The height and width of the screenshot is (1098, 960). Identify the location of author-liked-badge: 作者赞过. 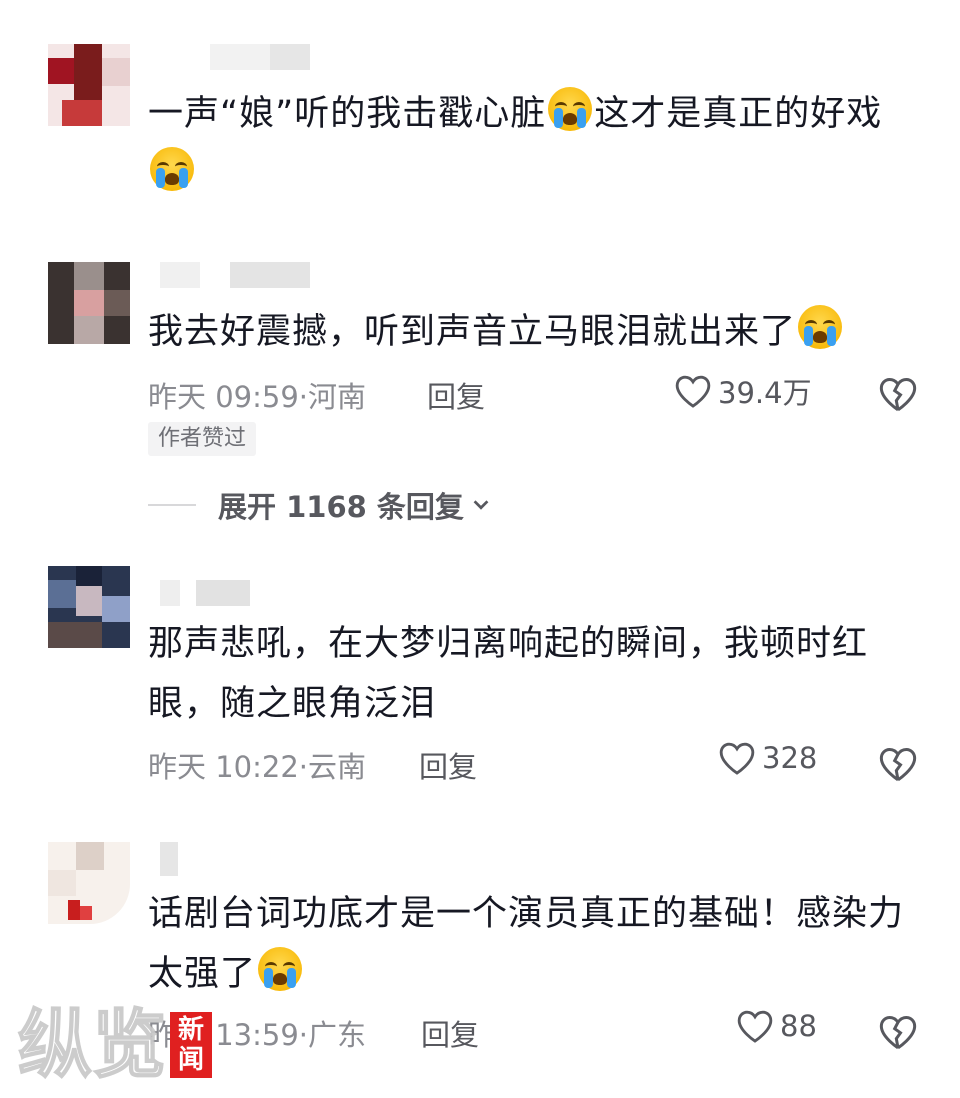
(202, 439).